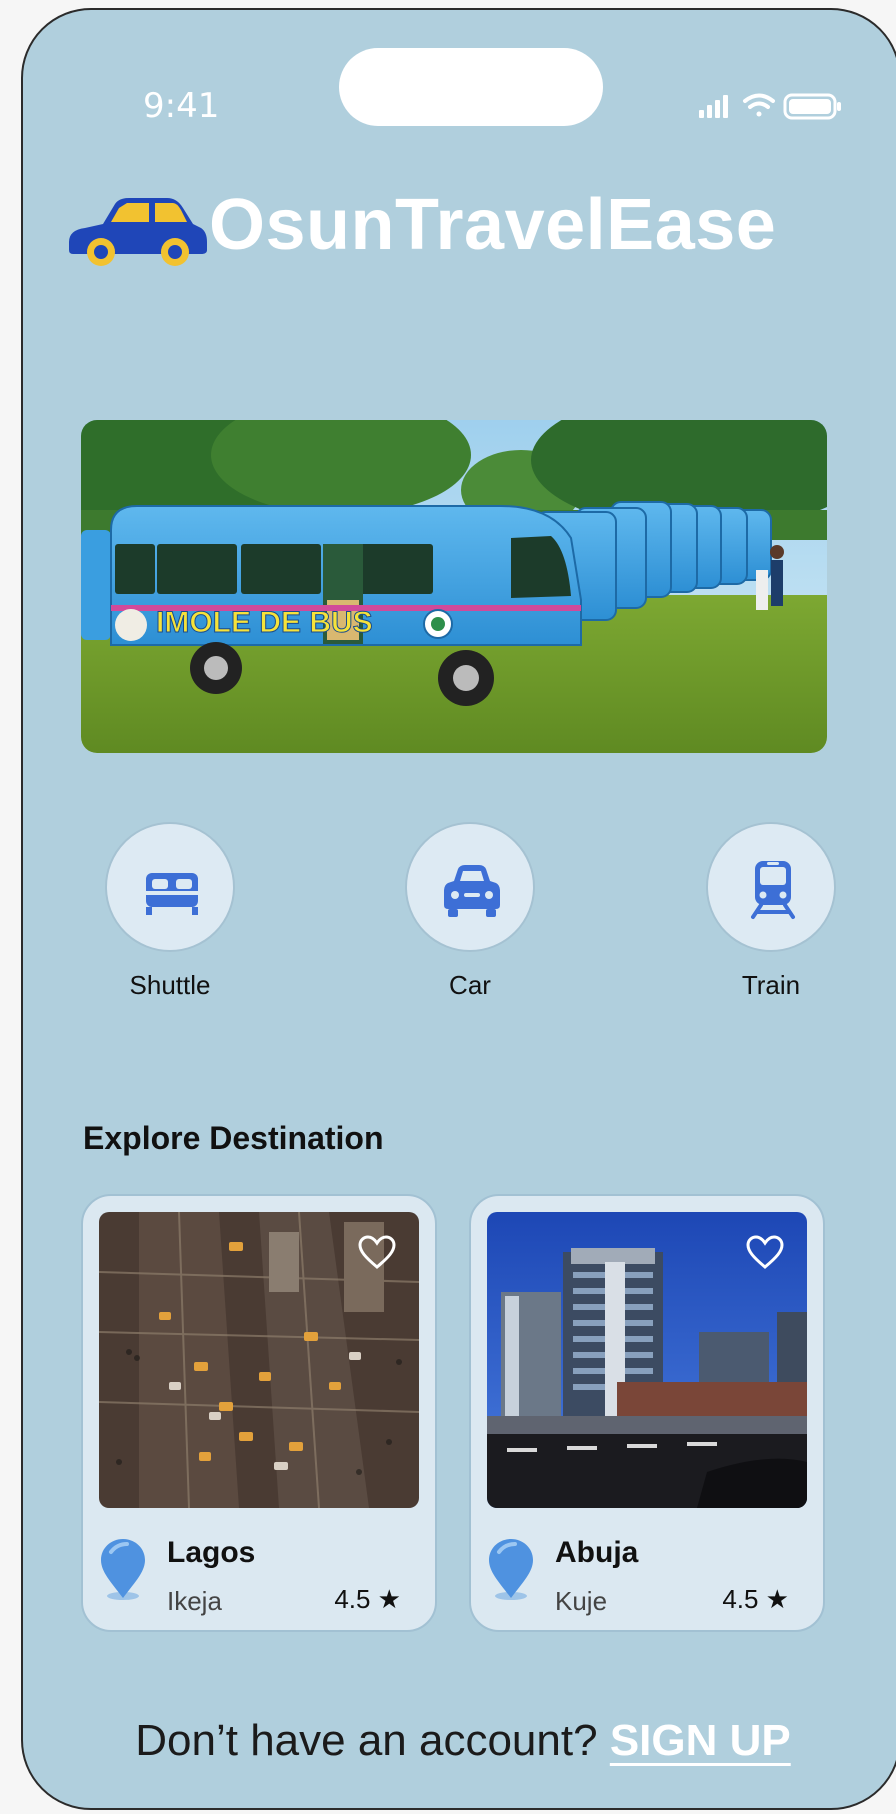  Describe the element at coordinates (138, 232) in the screenshot. I see `car-logo-icon` at that location.